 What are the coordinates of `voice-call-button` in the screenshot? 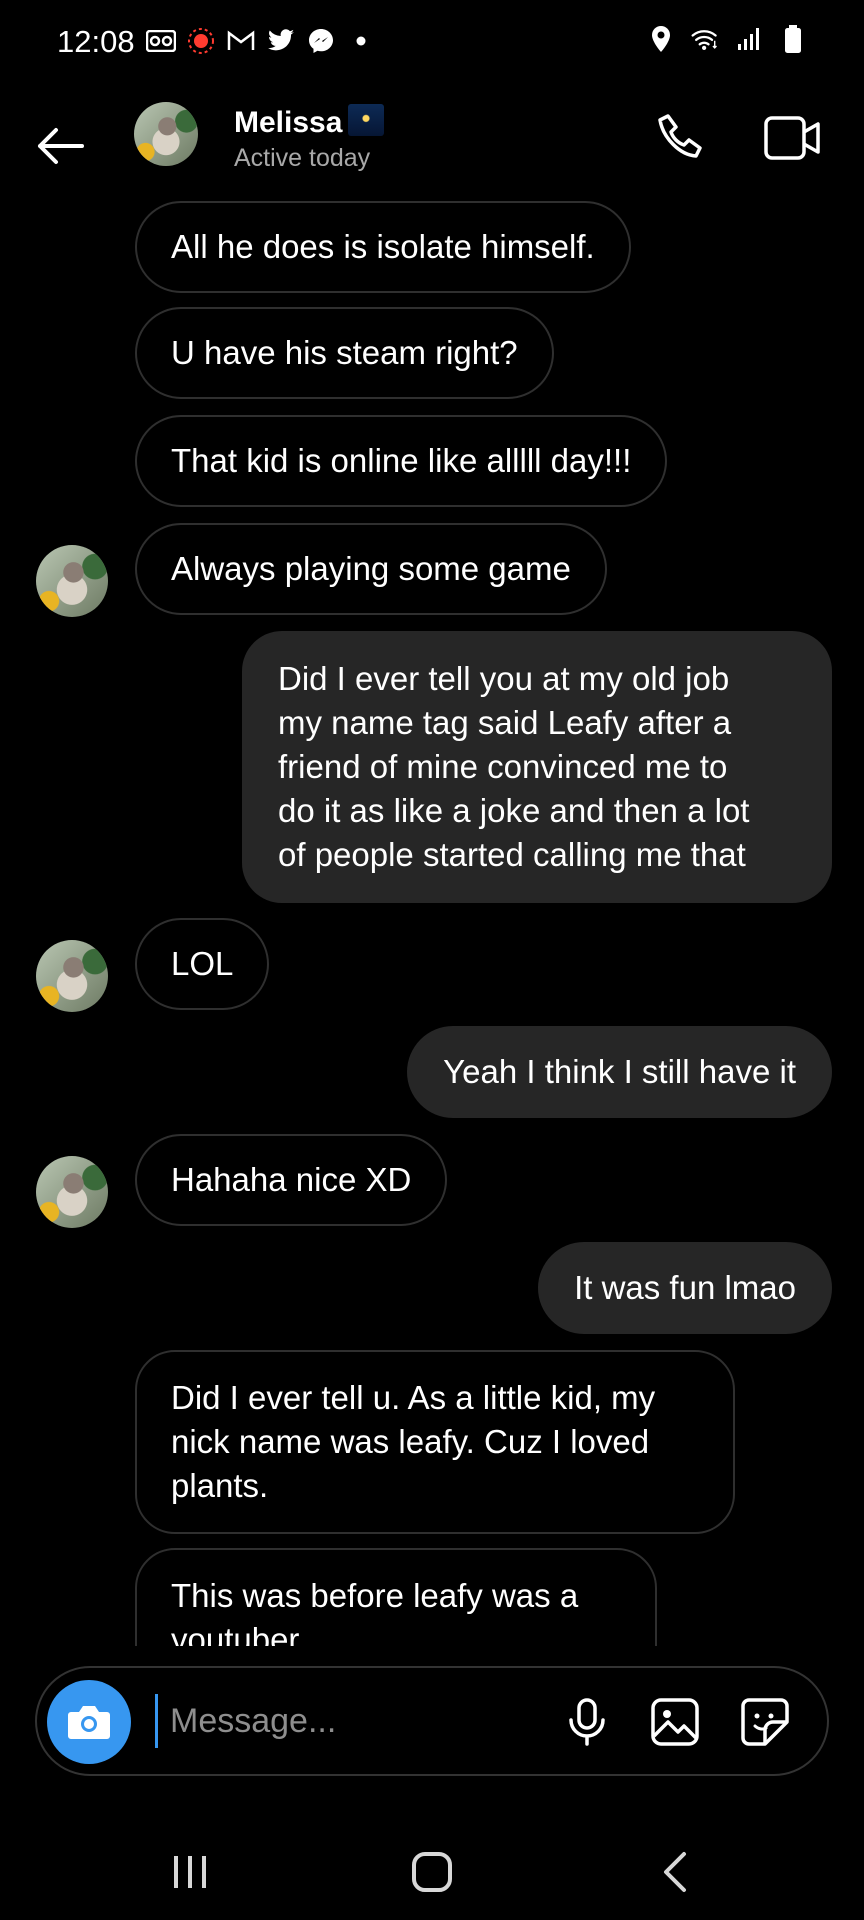 It's located at (680, 138).